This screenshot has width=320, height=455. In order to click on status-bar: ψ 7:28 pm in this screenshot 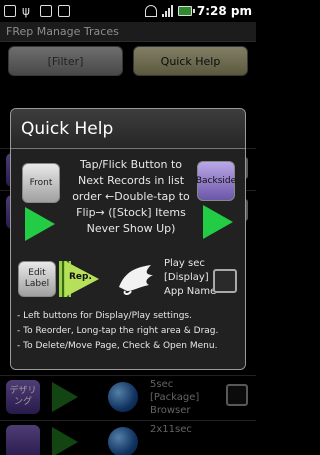, I will do `click(128, 11)`.